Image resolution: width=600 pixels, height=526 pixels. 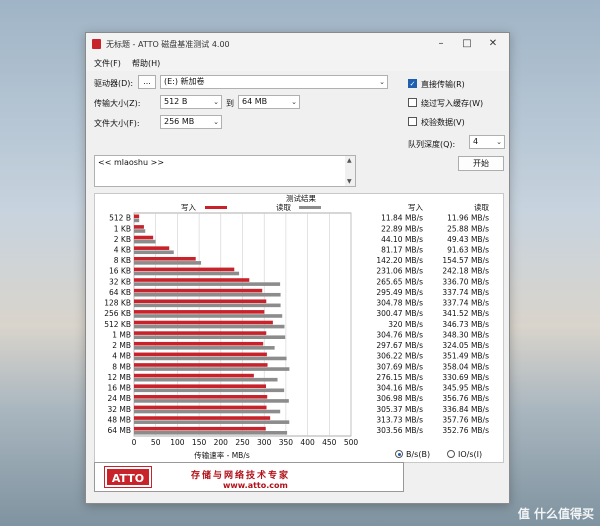 What do you see at coordinates (412, 83) in the screenshot?
I see `direct-io-checkbox: ✓` at bounding box center [412, 83].